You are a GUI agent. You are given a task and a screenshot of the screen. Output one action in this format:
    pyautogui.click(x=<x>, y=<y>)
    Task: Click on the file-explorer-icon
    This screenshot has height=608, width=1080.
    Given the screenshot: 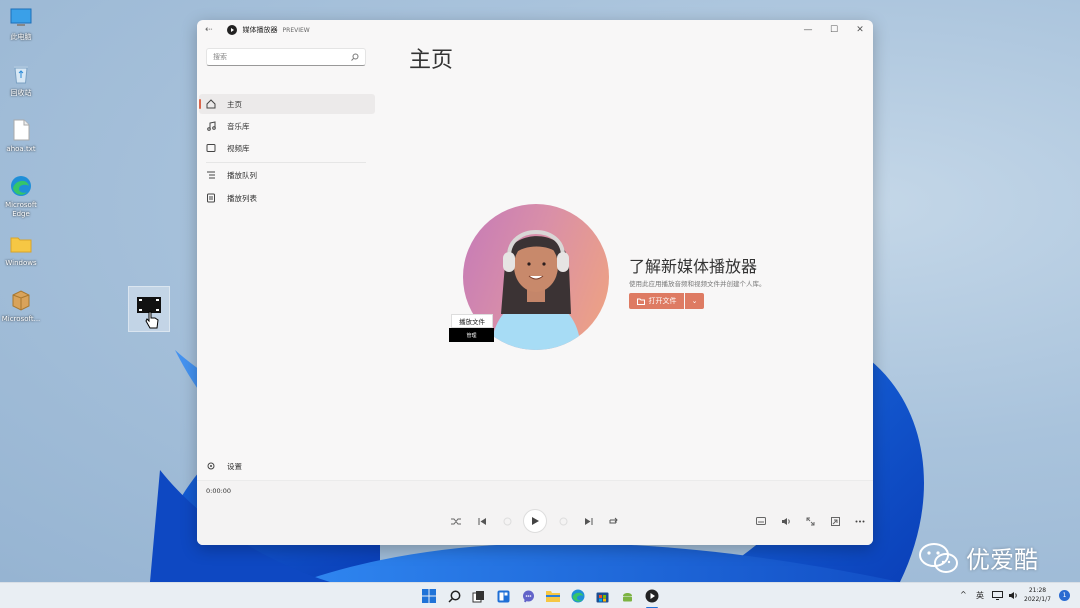 What is the action you would take?
    pyautogui.click(x=553, y=596)
    